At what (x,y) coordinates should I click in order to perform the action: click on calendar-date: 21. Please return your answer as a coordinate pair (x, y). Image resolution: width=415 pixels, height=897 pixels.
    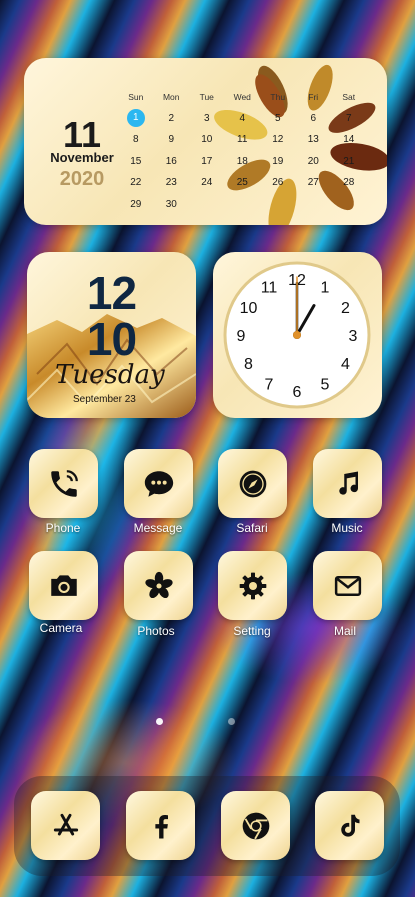
    Looking at the image, I should click on (349, 161).